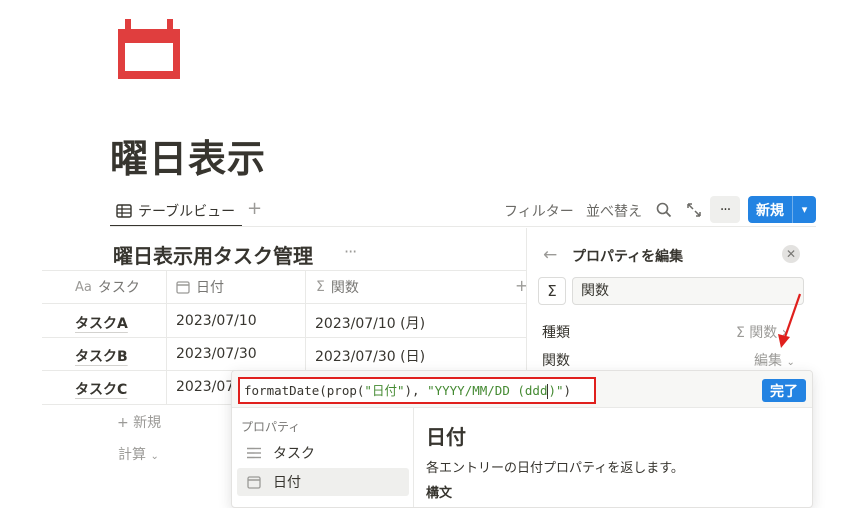 This screenshot has height=508, width=841. Describe the element at coordinates (791, 254) in the screenshot. I see `close-icon: ✕` at that location.